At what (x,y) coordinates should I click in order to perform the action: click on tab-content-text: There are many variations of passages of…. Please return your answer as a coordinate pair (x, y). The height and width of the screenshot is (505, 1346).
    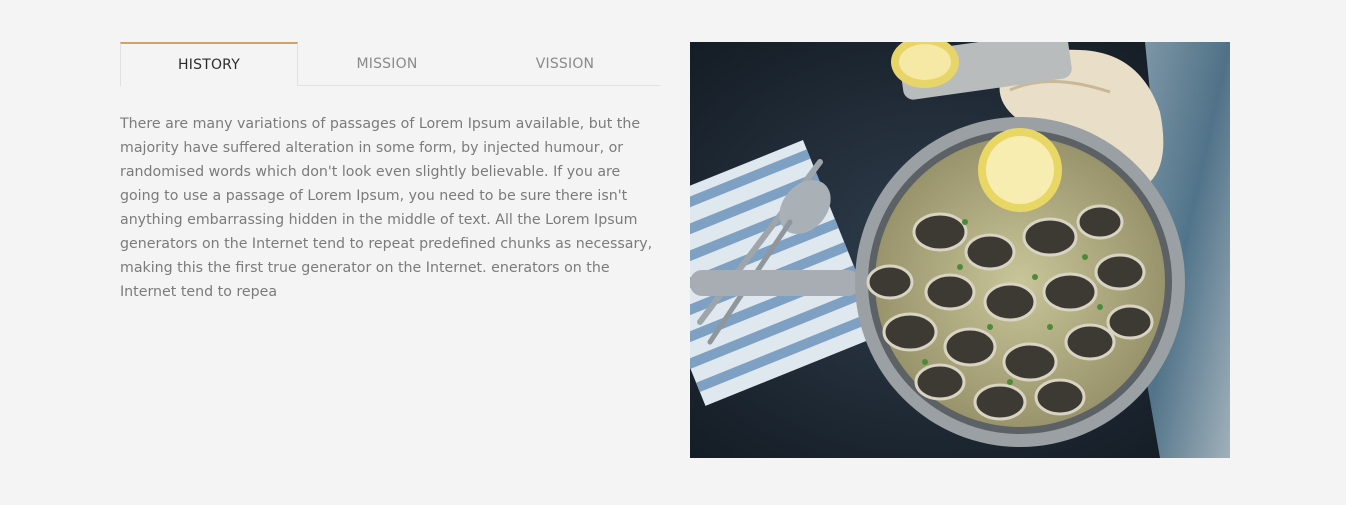
    Looking at the image, I should click on (386, 208).